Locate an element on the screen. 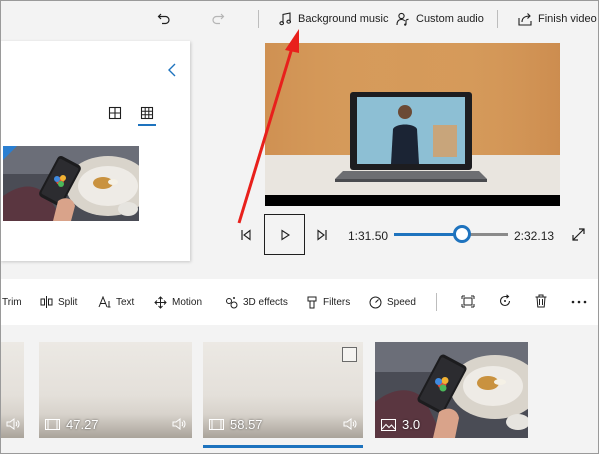 The image size is (599, 454). background-music-label: Background music is located at coordinates (343, 19).